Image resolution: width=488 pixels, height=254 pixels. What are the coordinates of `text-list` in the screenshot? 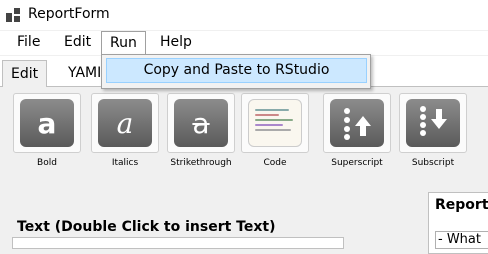 It's located at (178, 243).